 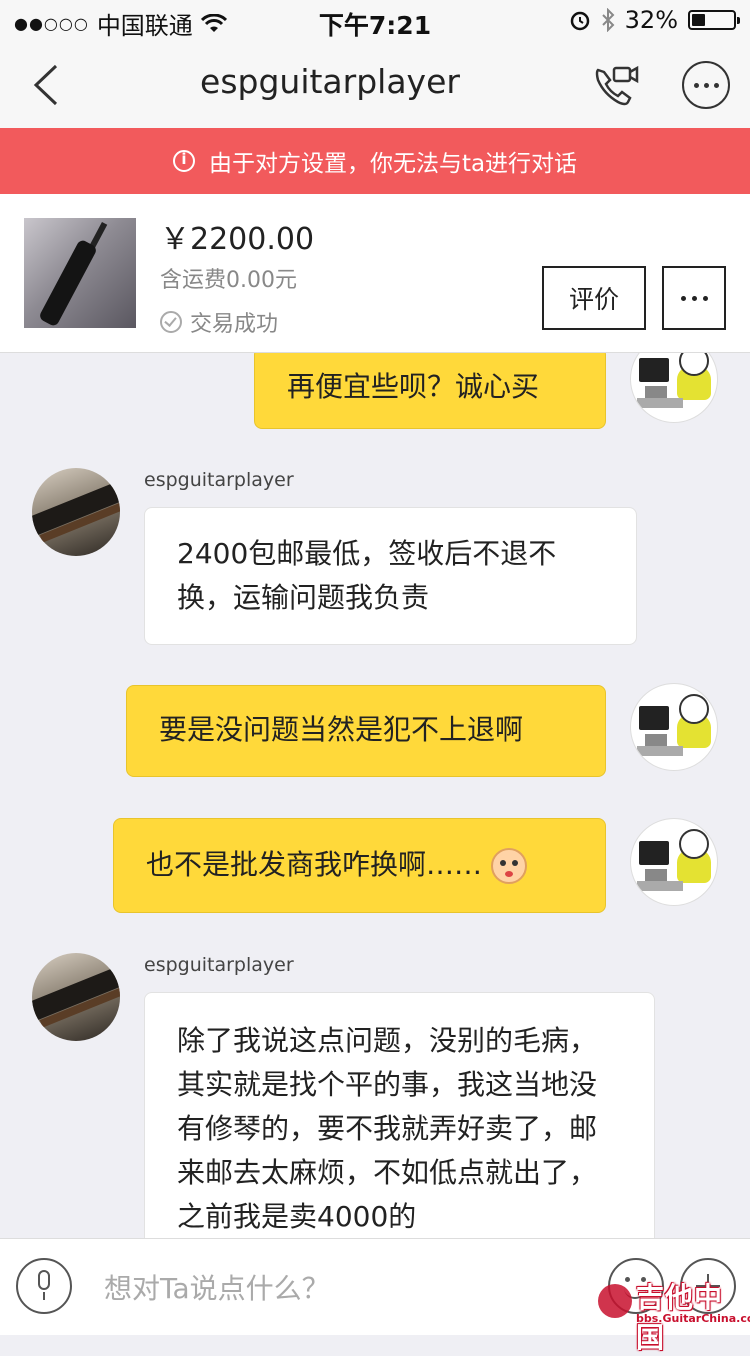 What do you see at coordinates (228, 280) in the screenshot?
I see `shipping-fee: 含运费0.00元` at bounding box center [228, 280].